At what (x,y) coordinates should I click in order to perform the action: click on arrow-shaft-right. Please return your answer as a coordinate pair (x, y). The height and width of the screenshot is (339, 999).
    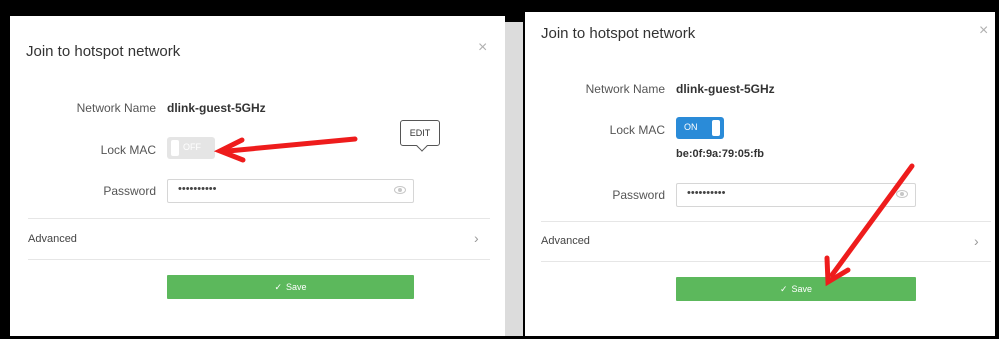
    Looking at the image, I should click on (872, 220).